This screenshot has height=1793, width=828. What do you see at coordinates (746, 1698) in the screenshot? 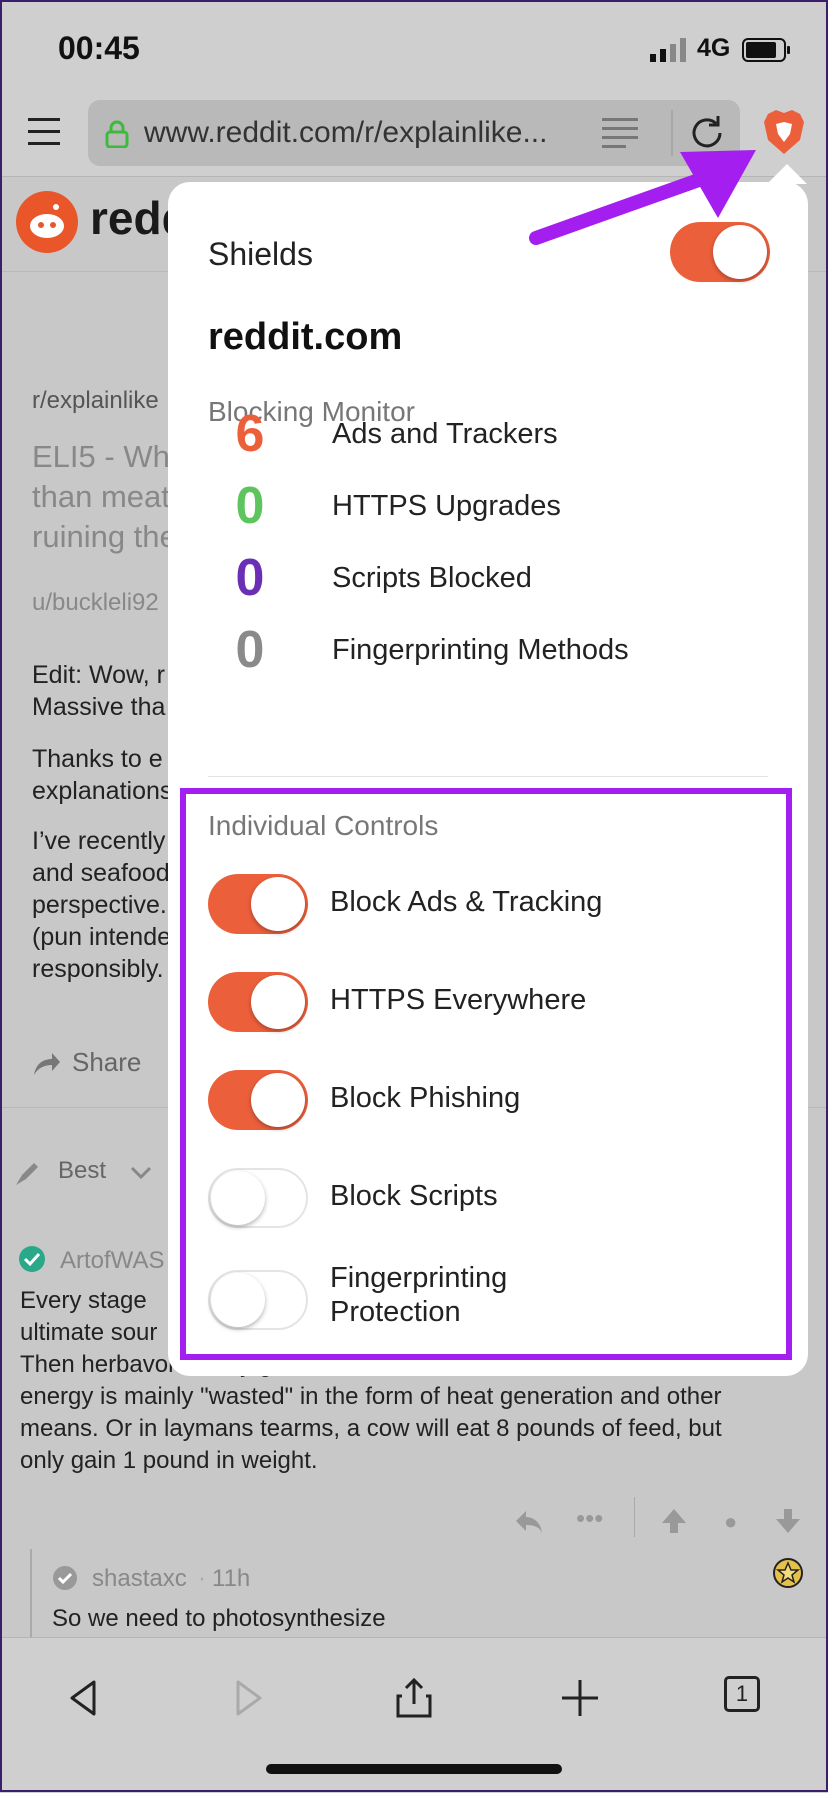
I see `tabs-icon: 1` at bounding box center [746, 1698].